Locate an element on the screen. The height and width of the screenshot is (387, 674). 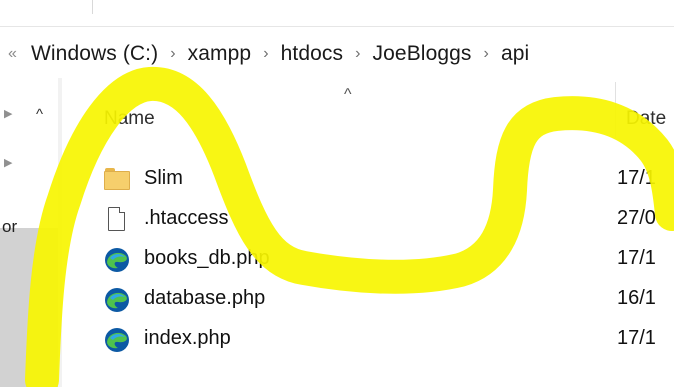
folder-icon is located at coordinates (117, 179).